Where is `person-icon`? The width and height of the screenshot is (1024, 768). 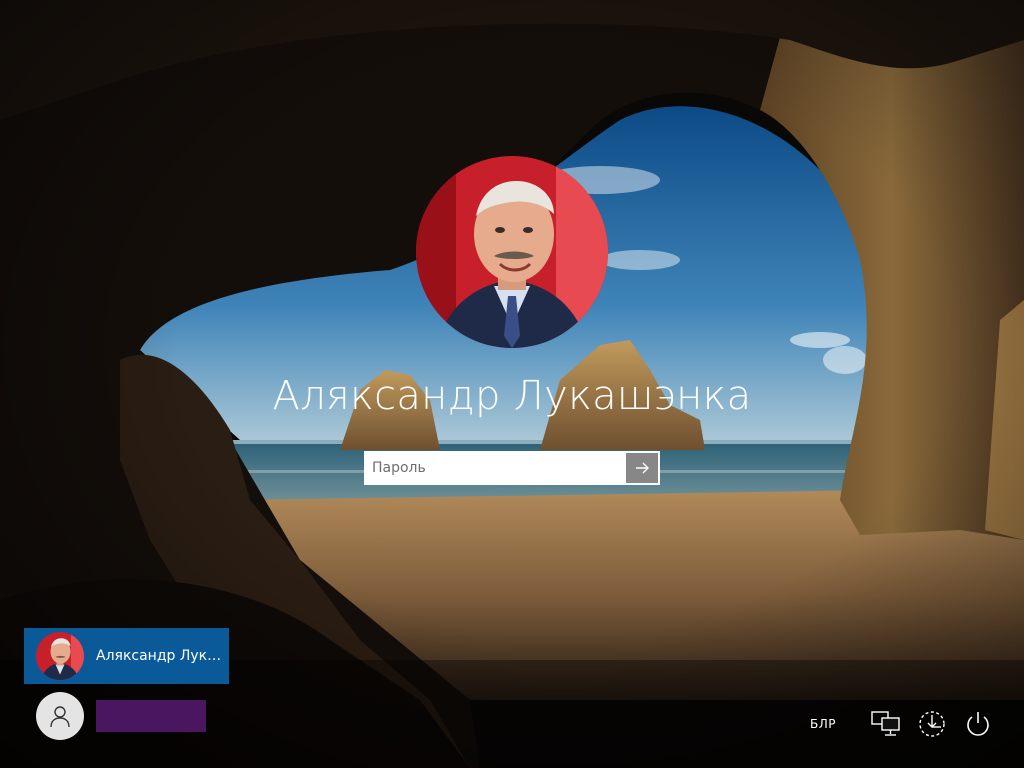
person-icon is located at coordinates (60, 717).